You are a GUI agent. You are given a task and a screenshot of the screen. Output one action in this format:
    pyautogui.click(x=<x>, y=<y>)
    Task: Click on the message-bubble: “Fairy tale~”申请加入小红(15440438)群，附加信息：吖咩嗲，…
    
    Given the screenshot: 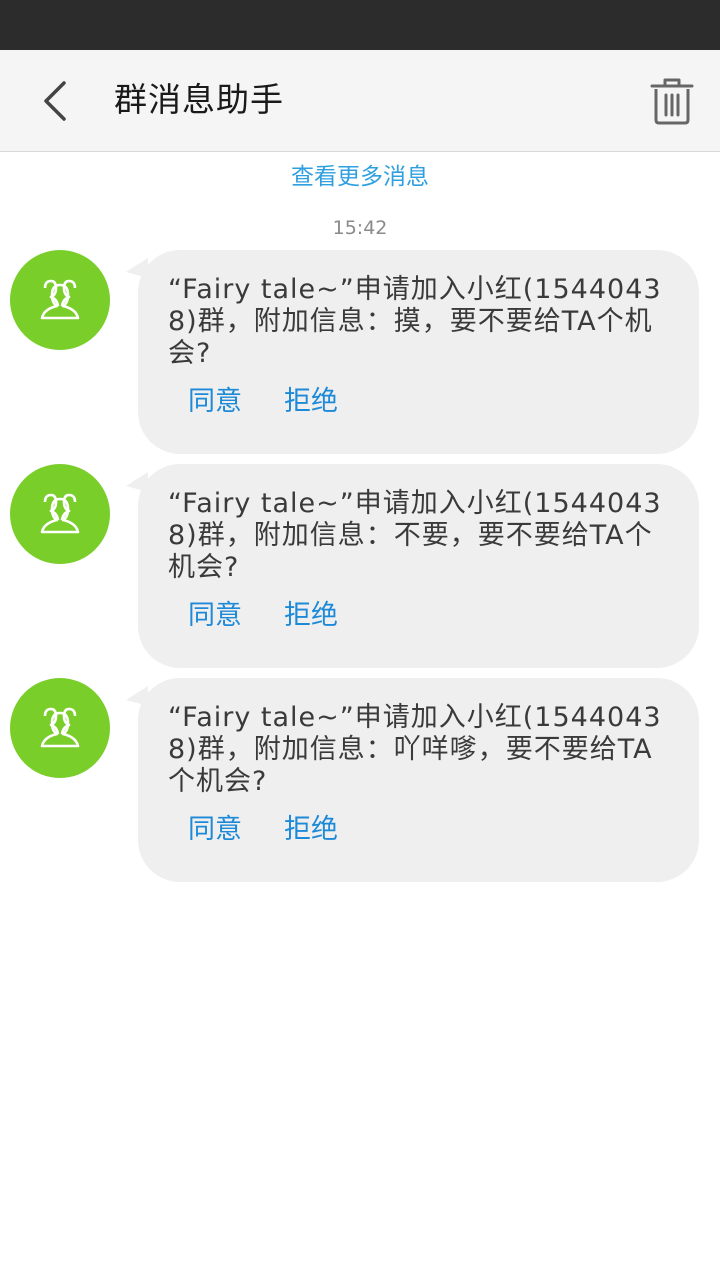 What is the action you would take?
    pyautogui.click(x=418, y=780)
    